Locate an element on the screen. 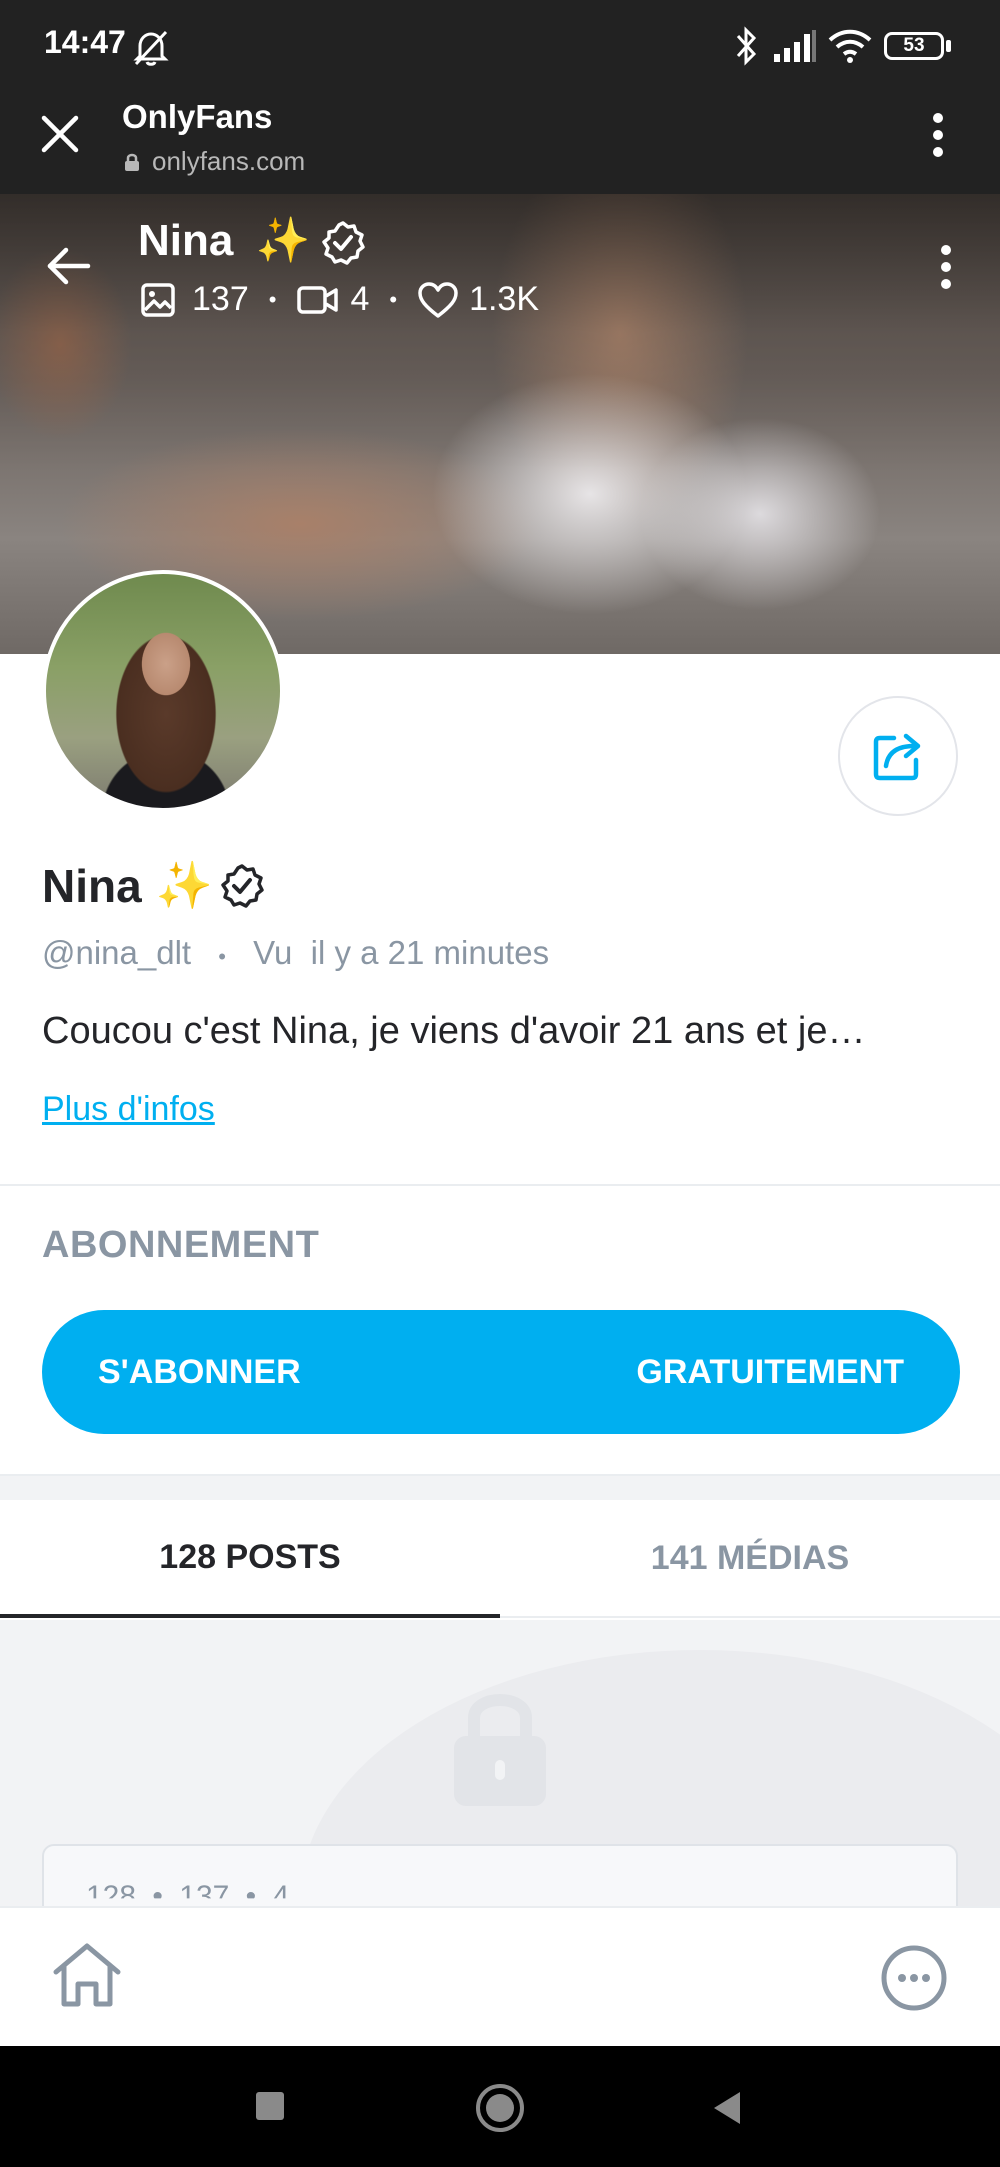 Image resolution: width=1000 pixels, height=2167 pixels. subscribe-label: S'ABONNER is located at coordinates (199, 1371).